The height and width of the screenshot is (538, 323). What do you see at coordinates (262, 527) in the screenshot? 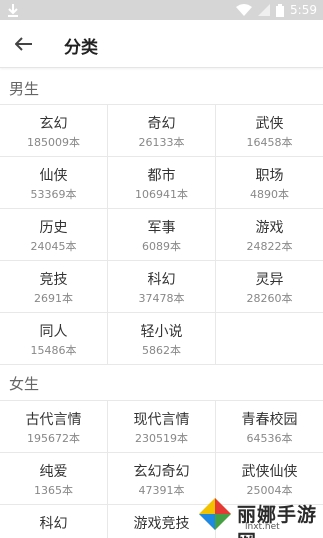
I see `watermark-url: lnxt.net` at bounding box center [262, 527].